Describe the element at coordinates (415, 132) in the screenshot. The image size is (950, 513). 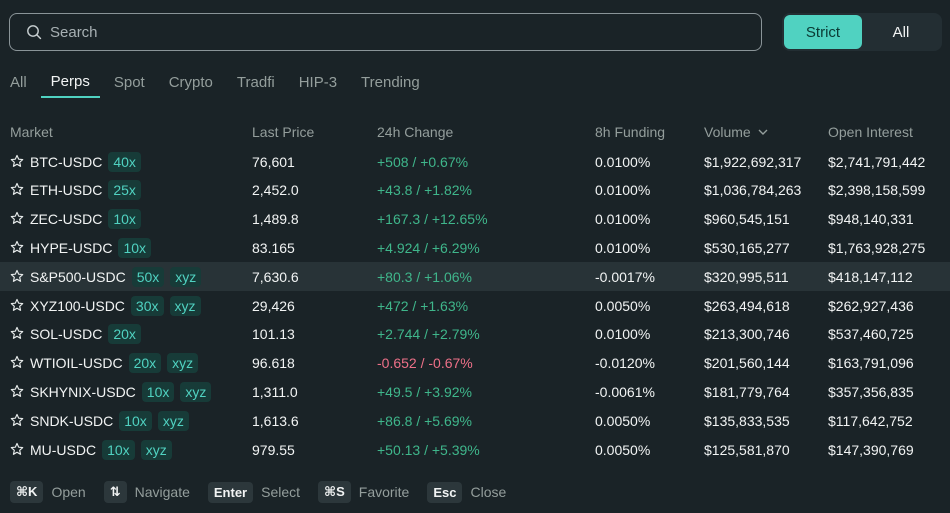
I see `header-24h-change: 24h Change` at that location.